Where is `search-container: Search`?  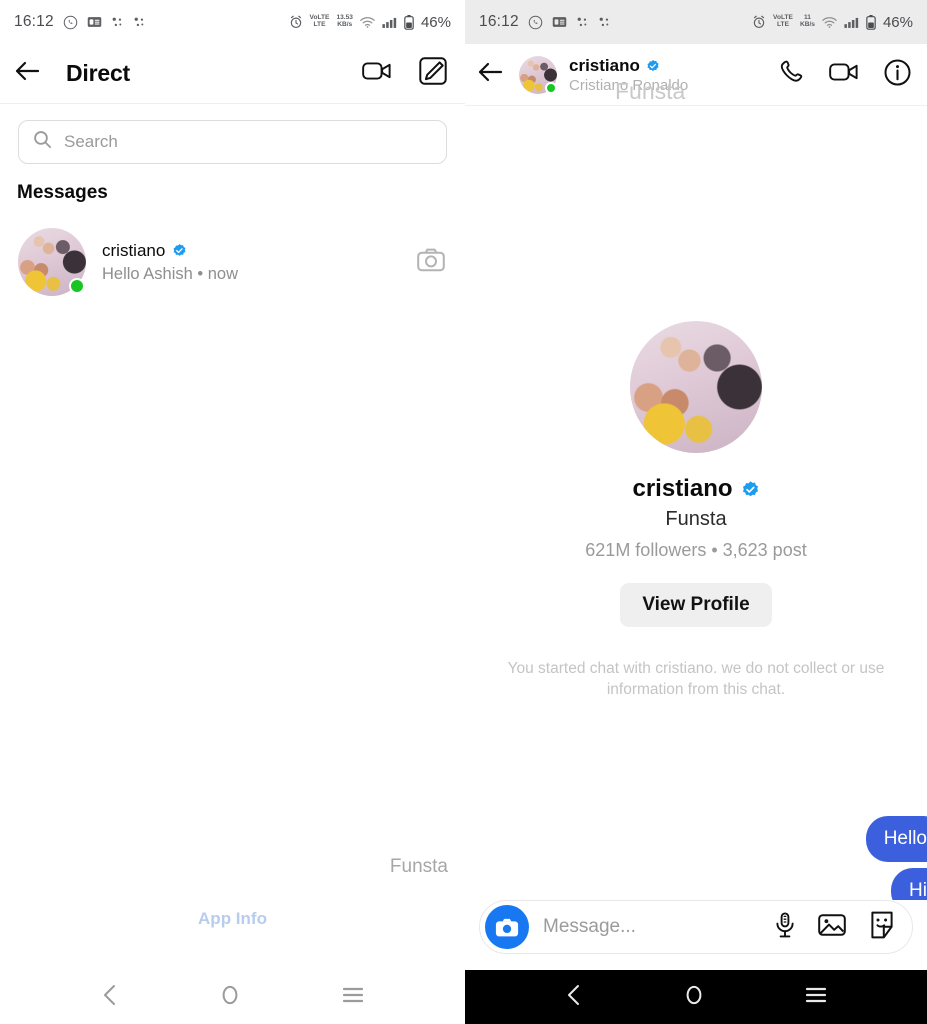 search-container: Search is located at coordinates (232, 134).